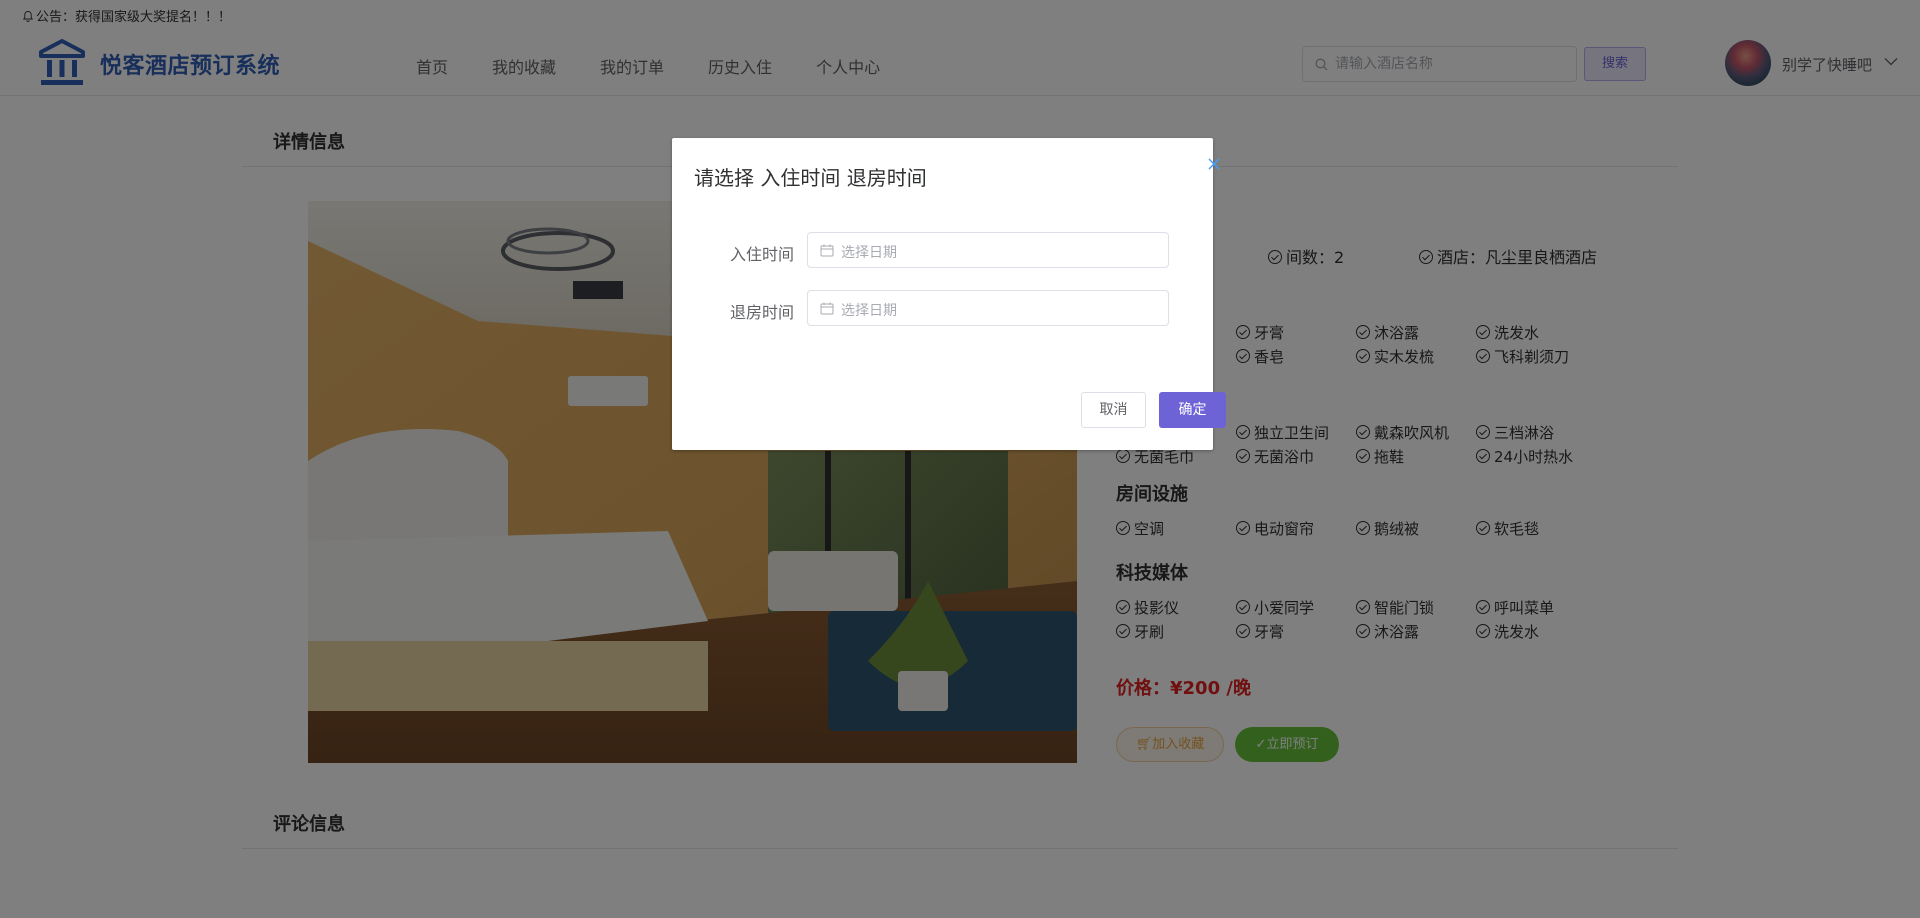  I want to click on date-select-dialog: 请选择 入住时间 退房时间 入住时间 选择日期 退房时间 选择日期 取消 确定, so click(949, 294).